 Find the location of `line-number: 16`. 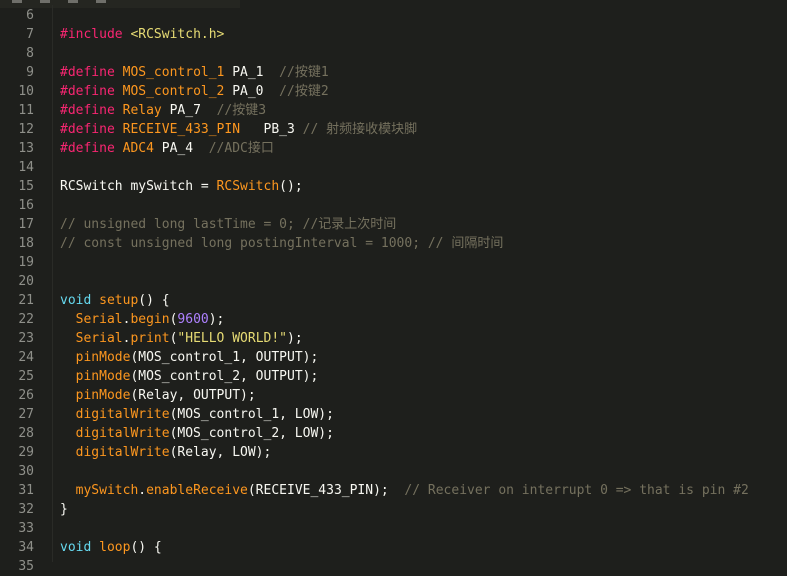

line-number: 16 is located at coordinates (26, 205).